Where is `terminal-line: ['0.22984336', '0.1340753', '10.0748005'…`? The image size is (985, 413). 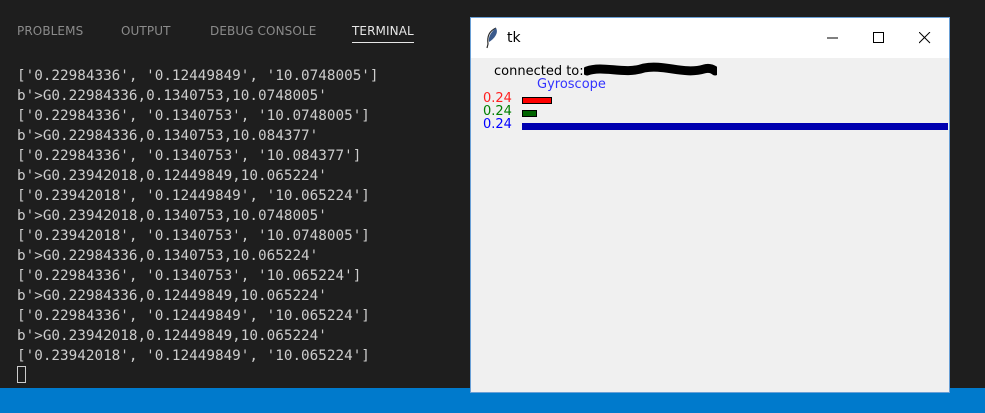 terminal-line: ['0.22984336', '0.1340753', '10.0748005'… is located at coordinates (193, 116).